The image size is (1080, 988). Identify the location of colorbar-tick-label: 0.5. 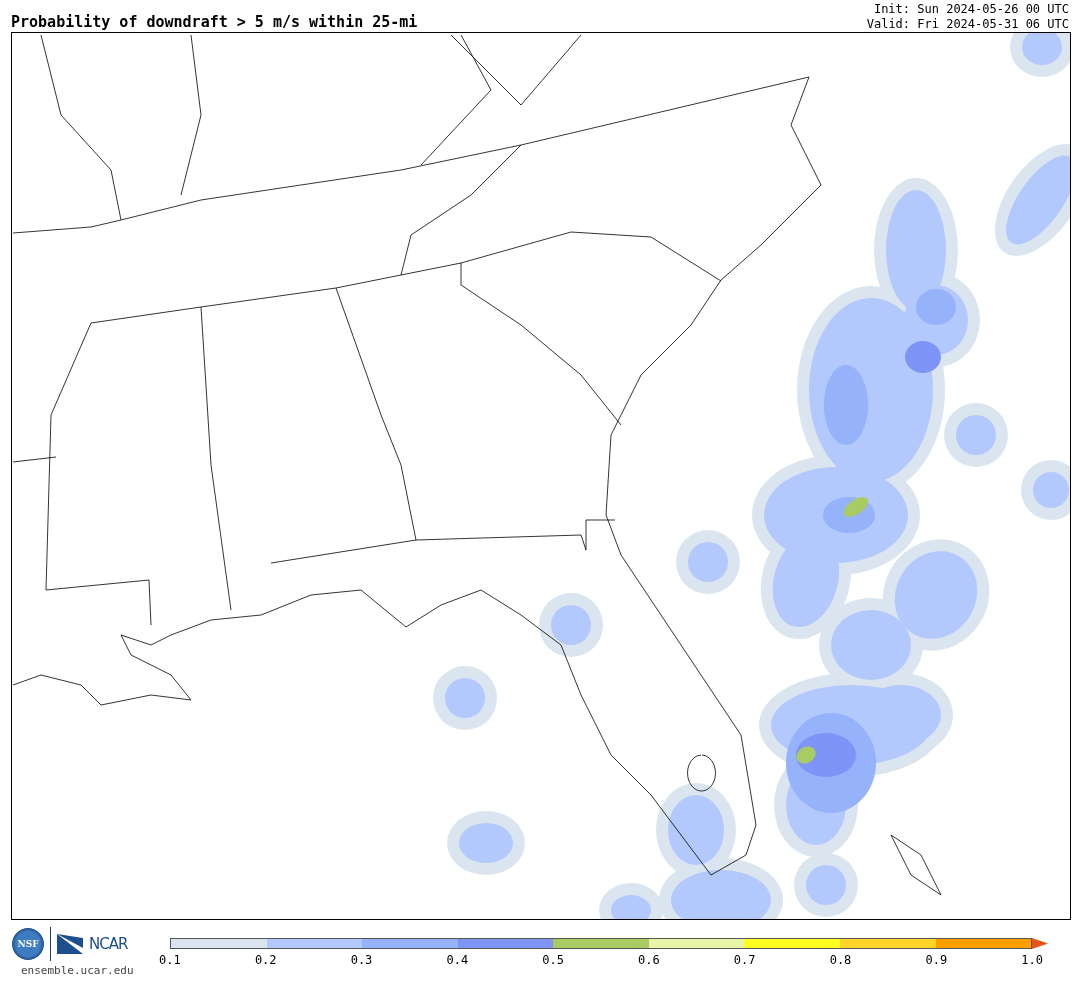
(553, 960).